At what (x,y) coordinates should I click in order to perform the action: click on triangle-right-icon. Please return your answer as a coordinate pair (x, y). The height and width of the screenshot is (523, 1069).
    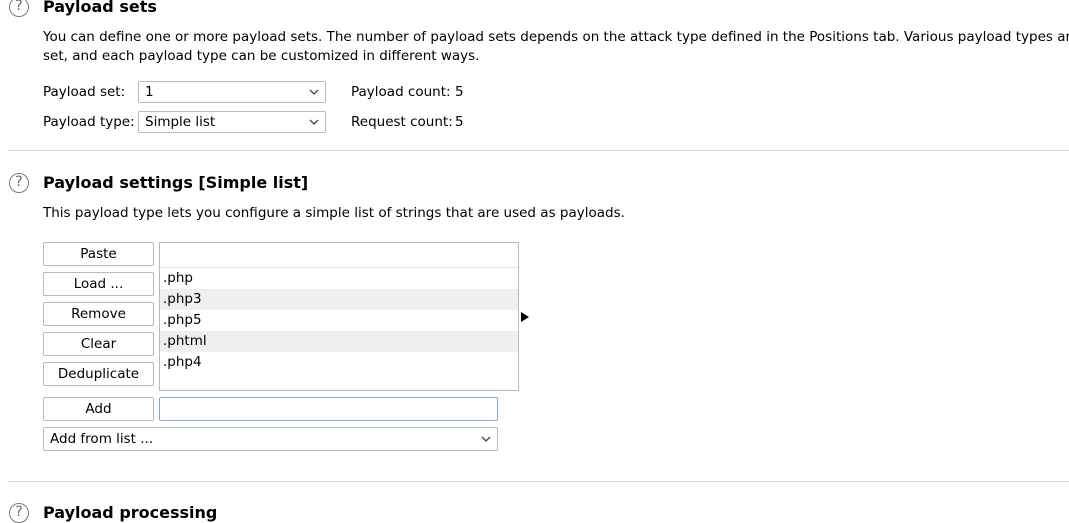
    Looking at the image, I should click on (525, 317).